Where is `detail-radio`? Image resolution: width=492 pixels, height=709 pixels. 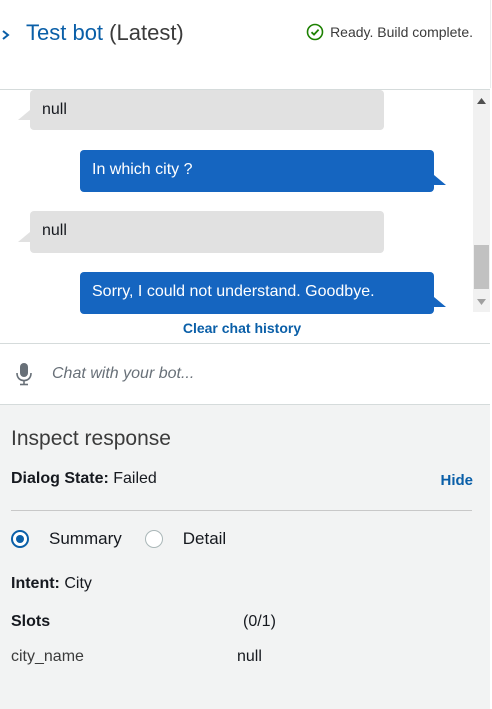
detail-radio is located at coordinates (153, 539).